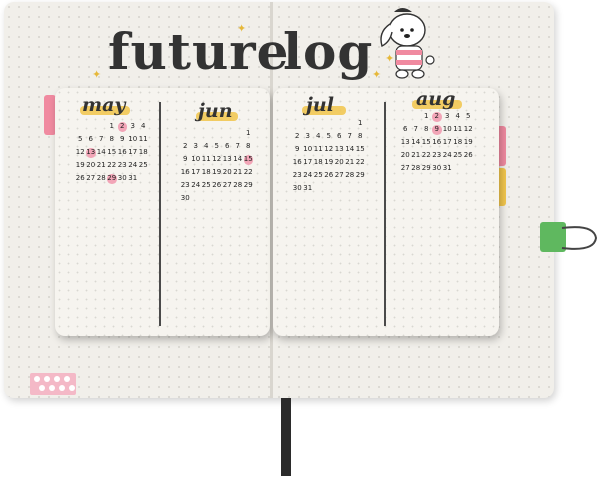 This screenshot has width=600, height=477. Describe the element at coordinates (328, 51) in the screenshot. I see `title-log: log` at that location.